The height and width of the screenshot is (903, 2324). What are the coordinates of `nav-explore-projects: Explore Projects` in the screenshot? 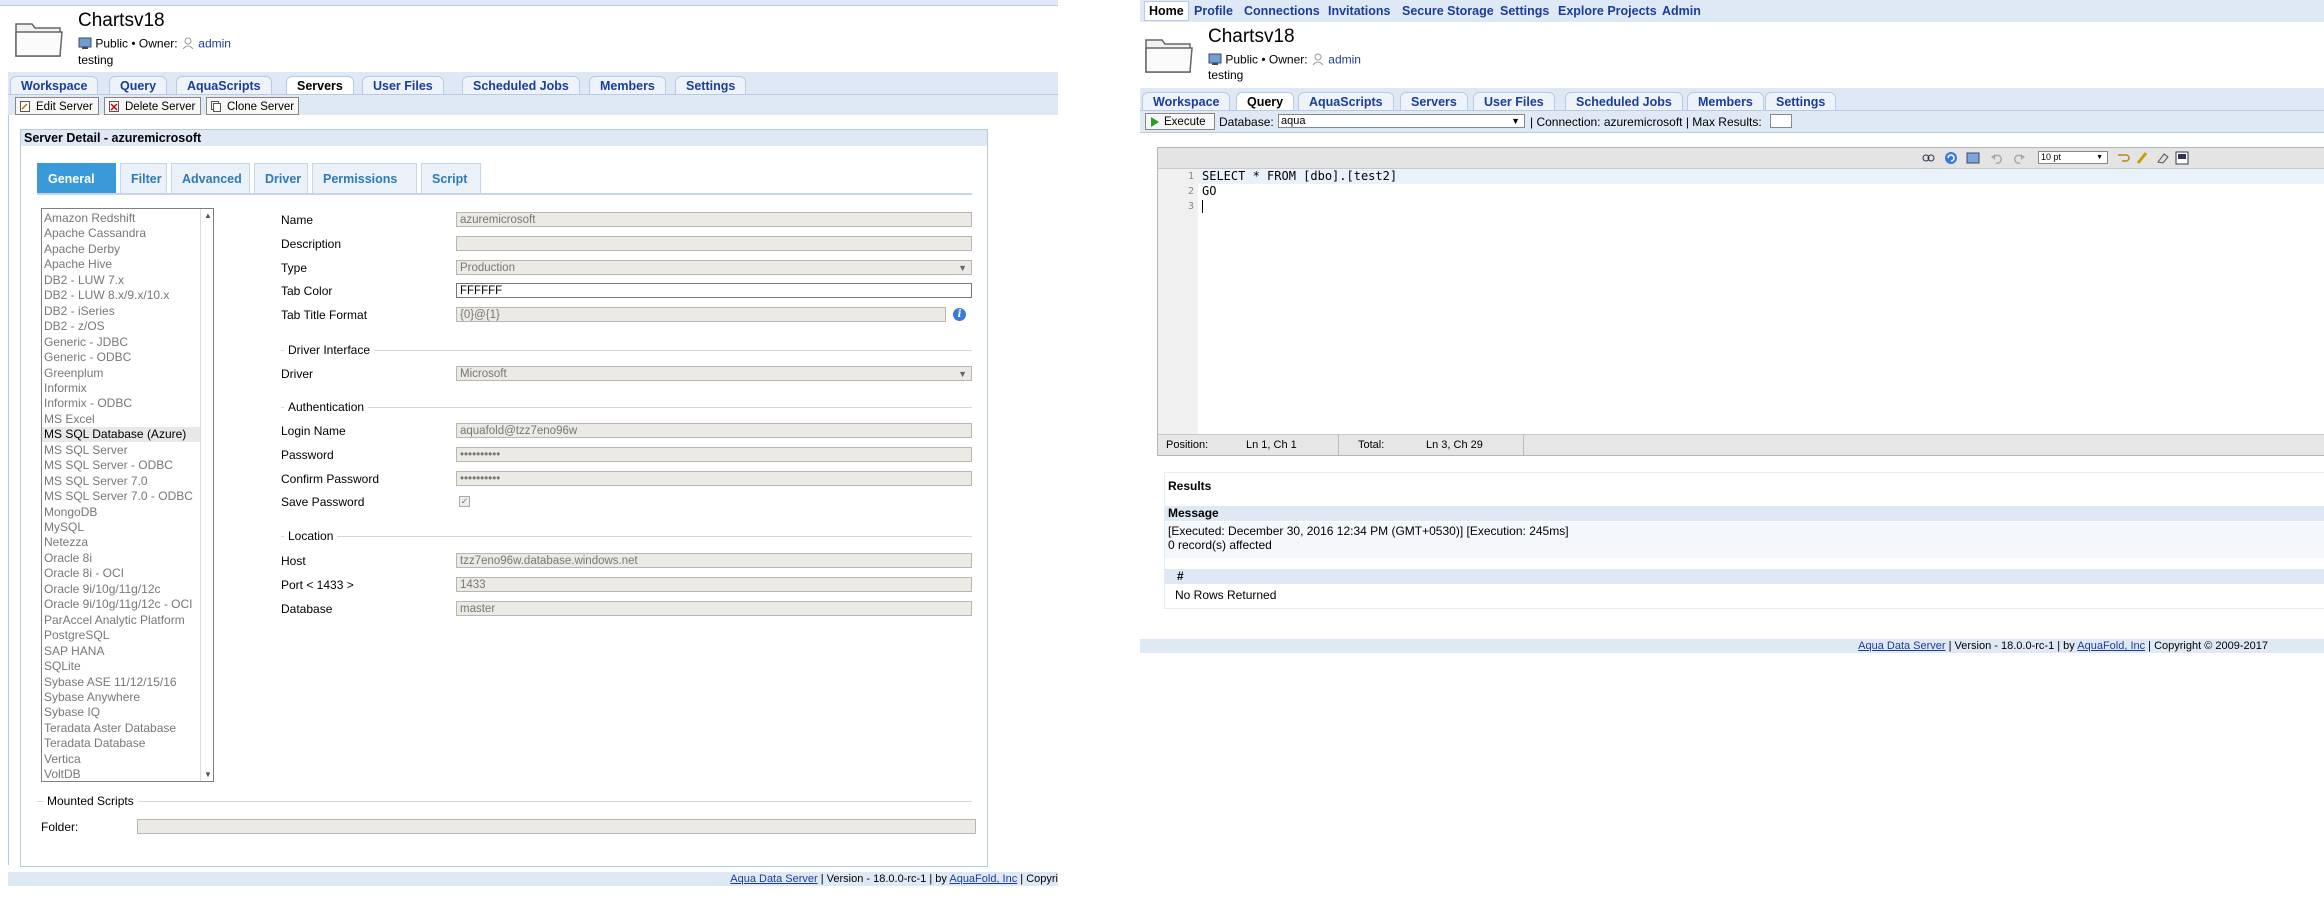 It's located at (1607, 11).